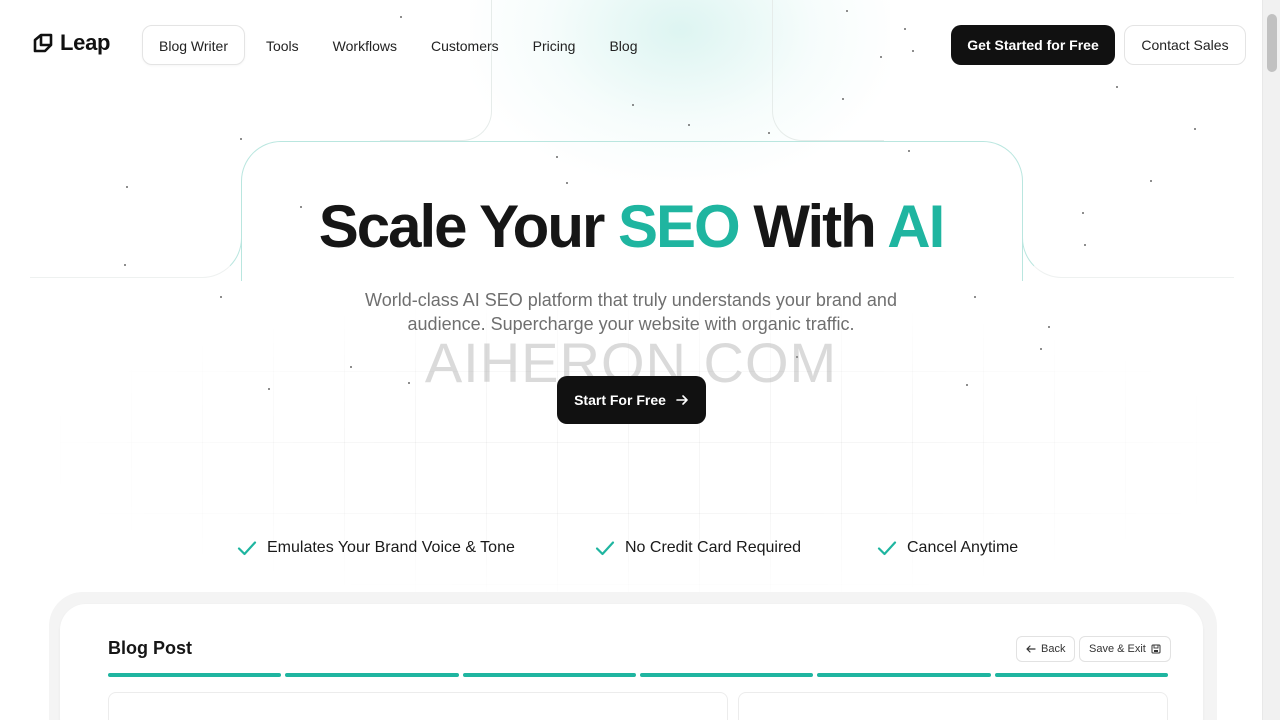 The image size is (1280, 720). Describe the element at coordinates (620, 400) in the screenshot. I see `start-for-free-label: Start For Free` at that location.